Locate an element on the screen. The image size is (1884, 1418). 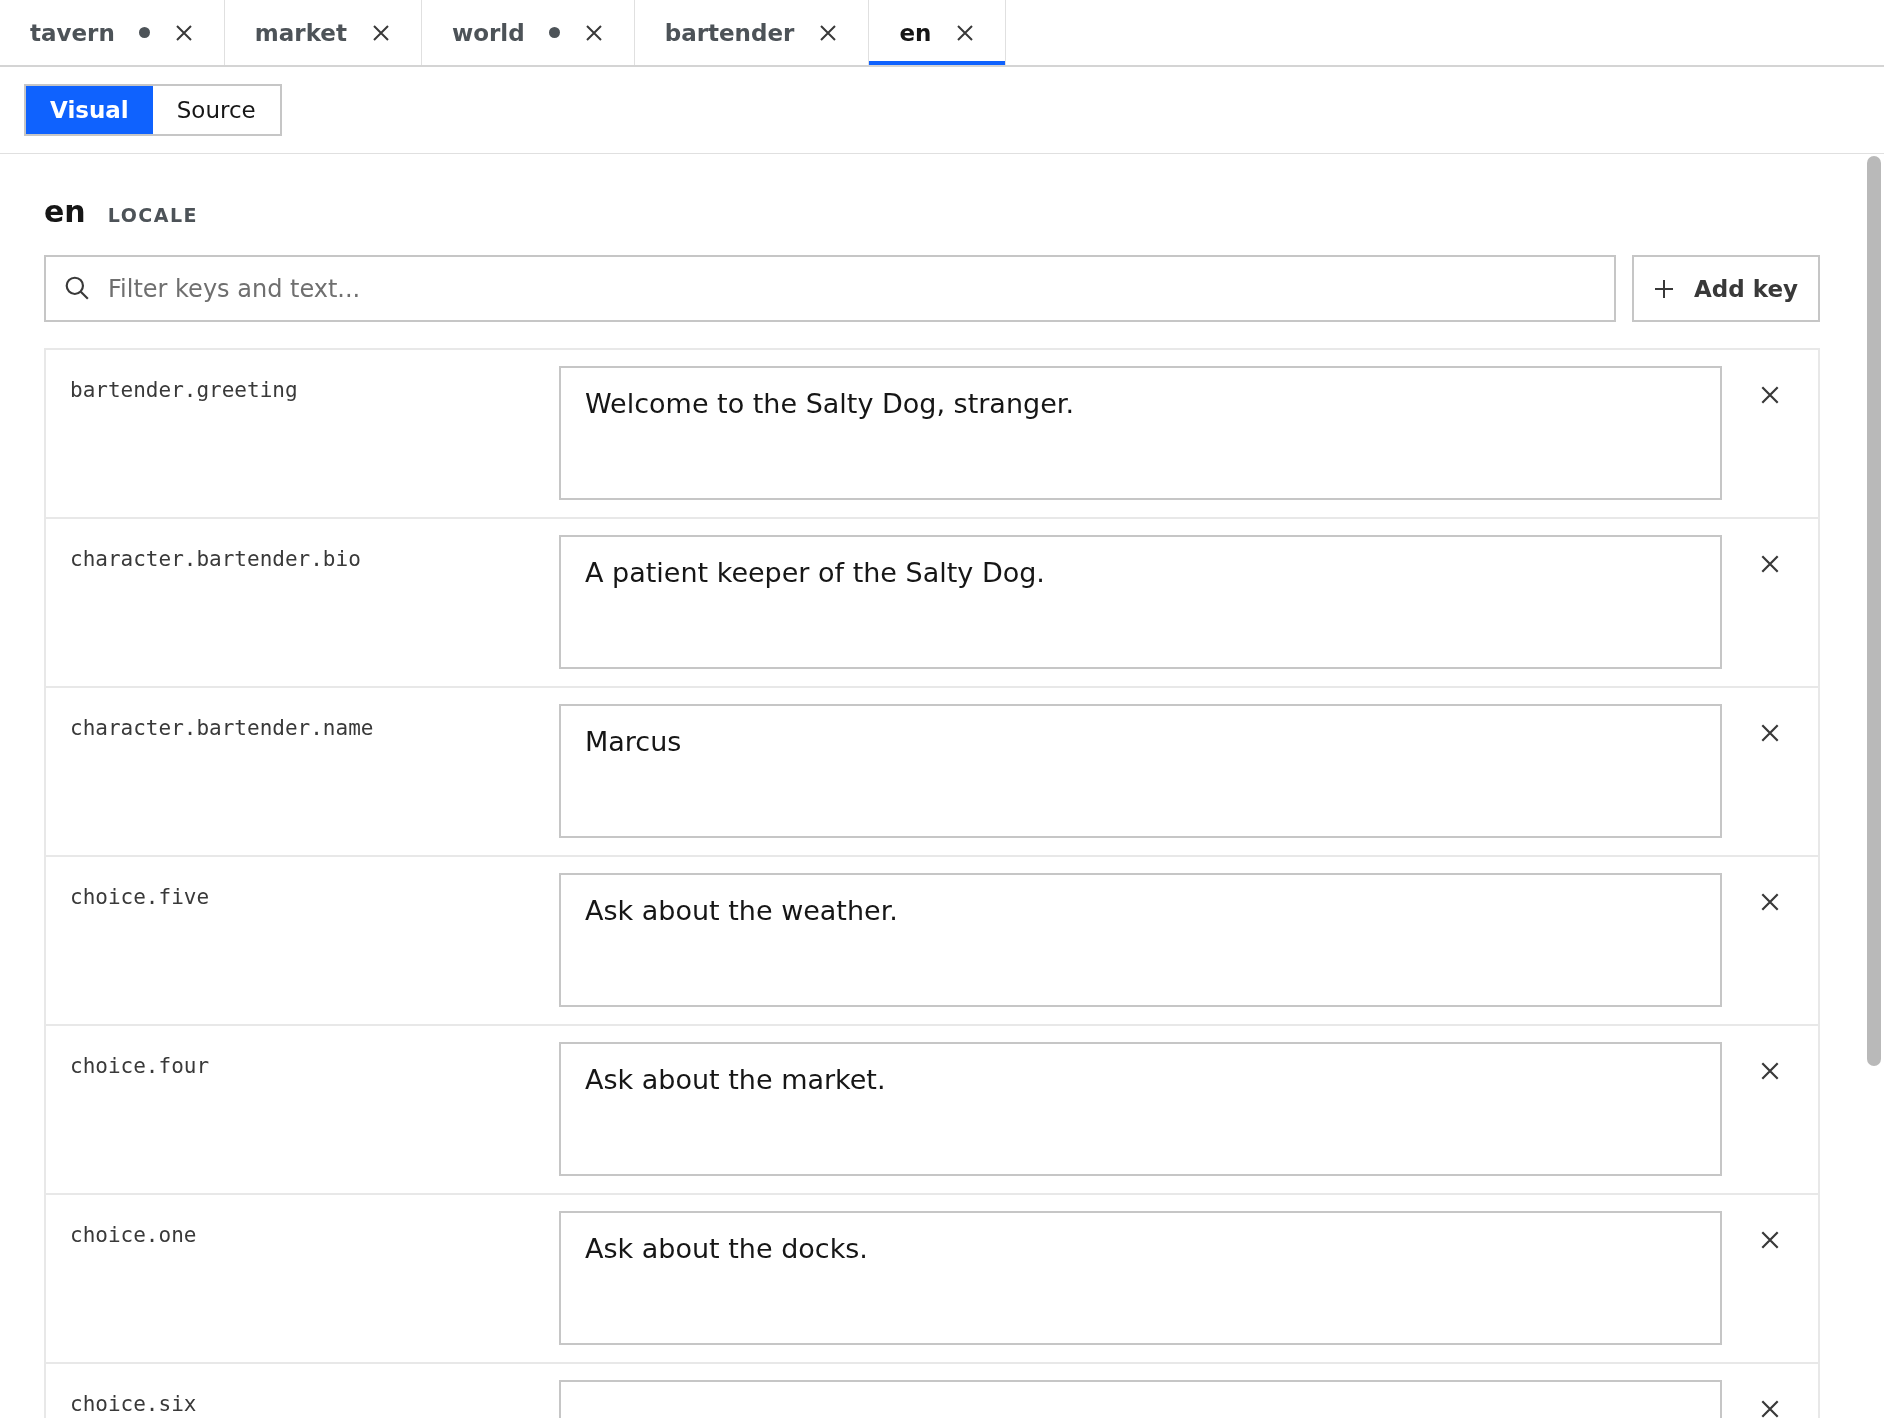
search-icon is located at coordinates (77, 288).